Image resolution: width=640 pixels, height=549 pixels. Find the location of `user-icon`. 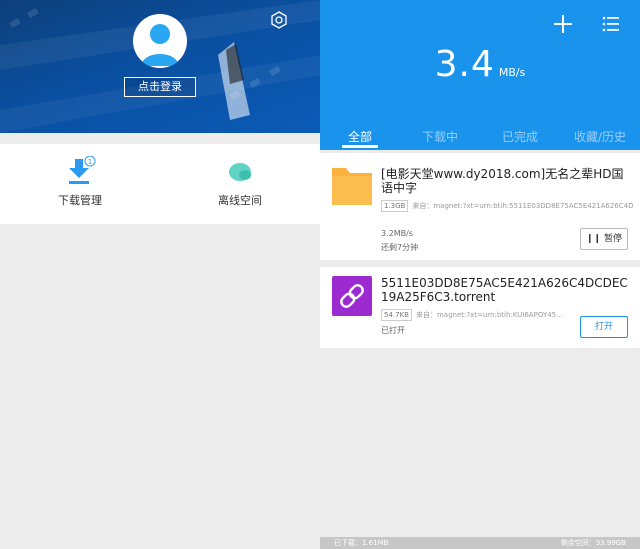

user-icon is located at coordinates (160, 45).